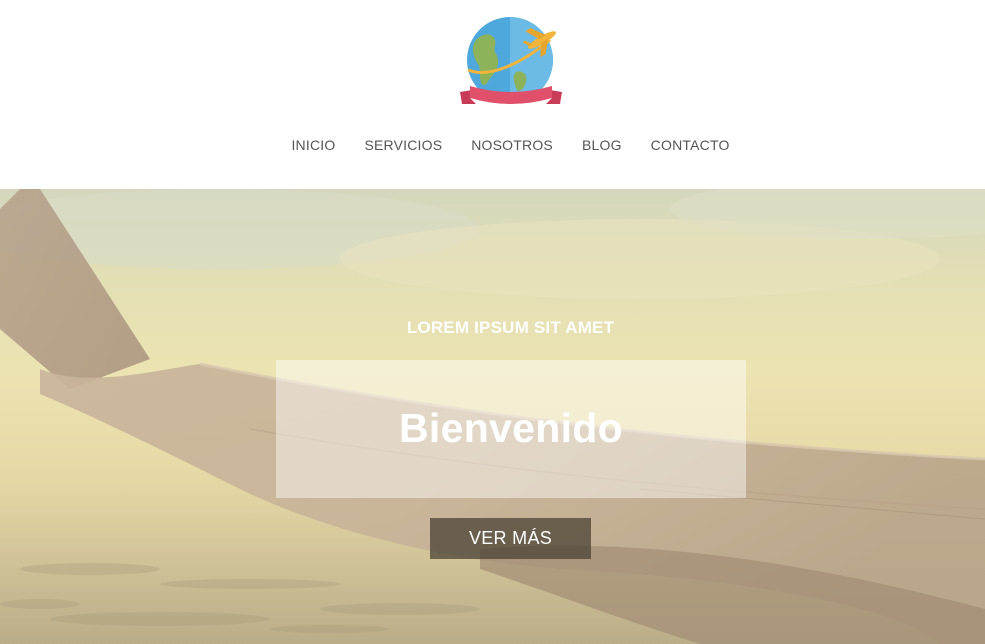  I want to click on main-nav: INICIO SERVICIOS NOSOTROS BLOG CONTACTO, so click(492, 145).